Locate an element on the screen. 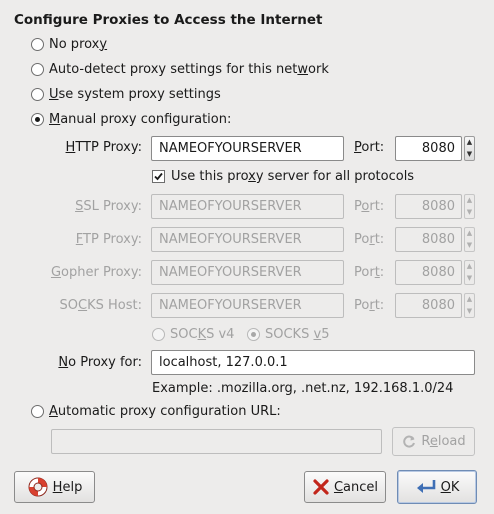 Image resolution: width=494 pixels, height=514 pixels. gopher-proxy-input: NAMEOFYOURSERVER is located at coordinates (247, 272).